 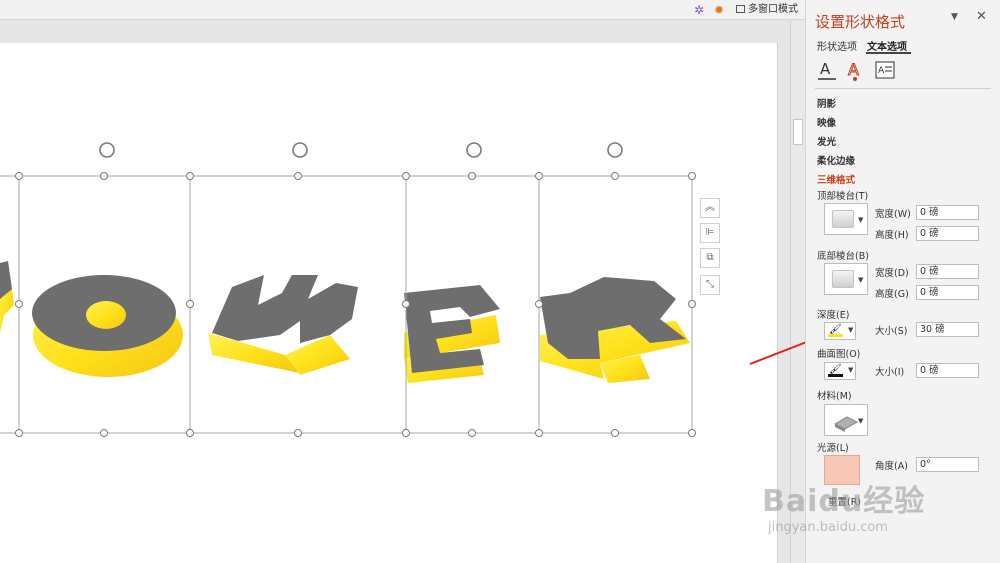 I want to click on tab-text-options: 文本选项, so click(x=887, y=45).